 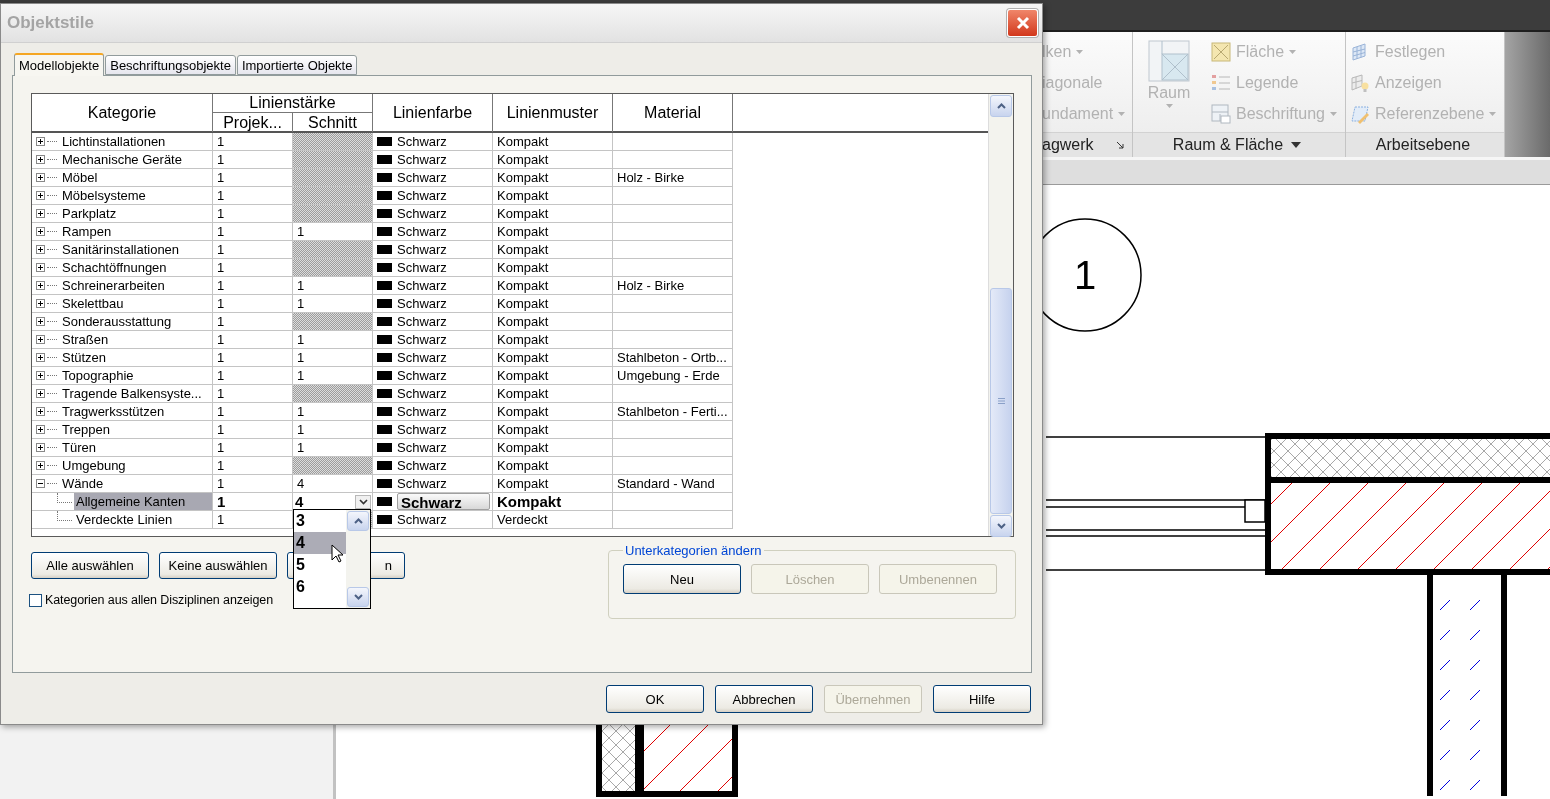 What do you see at coordinates (553, 113) in the screenshot?
I see `column-header: Linienmuster` at bounding box center [553, 113].